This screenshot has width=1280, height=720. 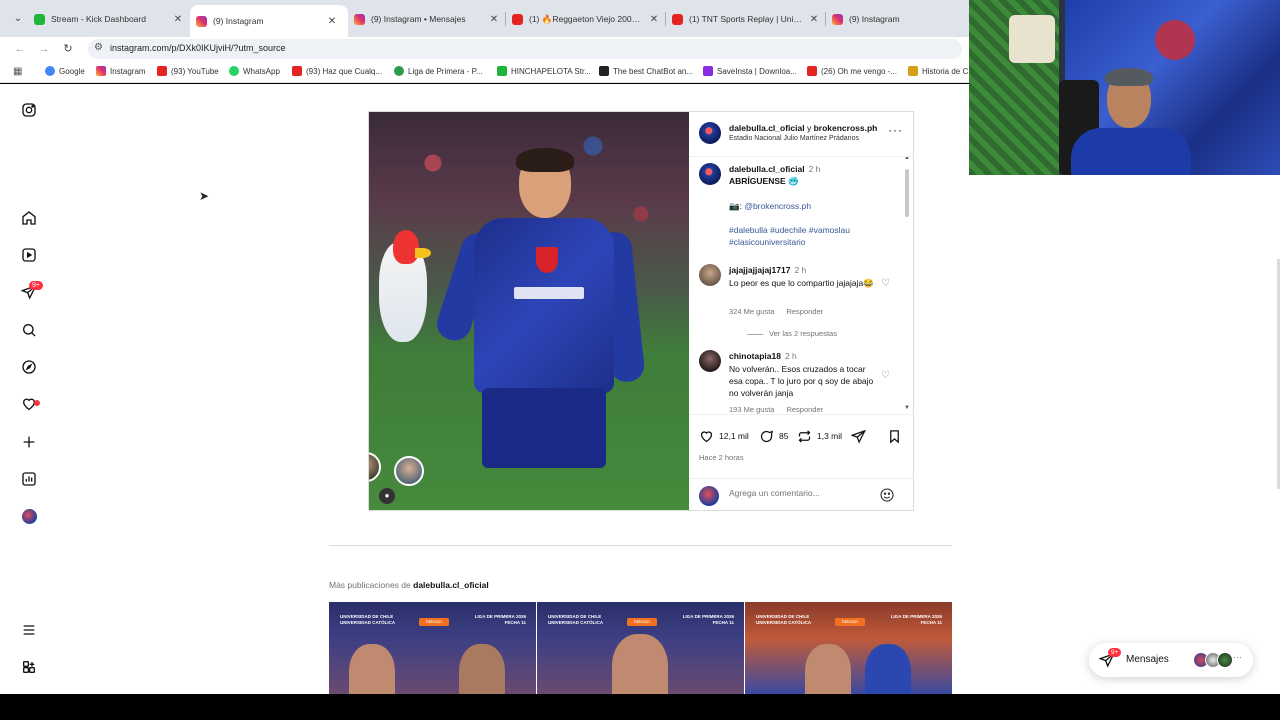 I want to click on tagged-users-icon: ●, so click(x=387, y=496).